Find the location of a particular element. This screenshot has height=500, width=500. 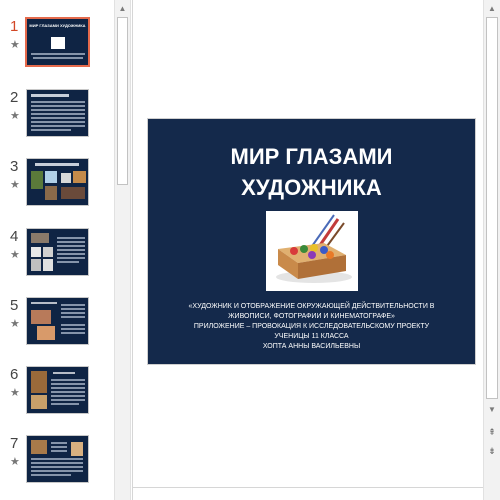

slide-thumbnail-4: 4 ★ is located at coordinates (57, 258).